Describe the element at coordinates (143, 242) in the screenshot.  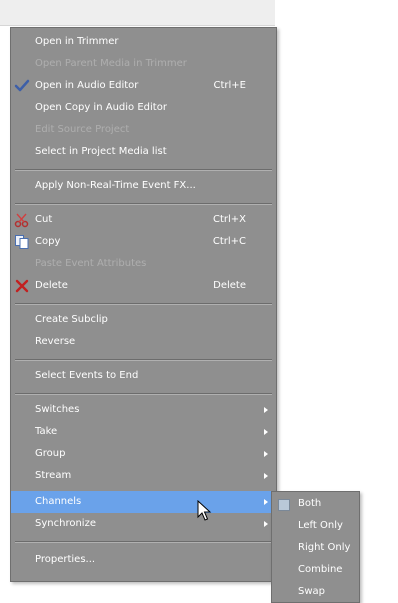
I see `menu-item-copy: Copy Ctrl+C` at that location.